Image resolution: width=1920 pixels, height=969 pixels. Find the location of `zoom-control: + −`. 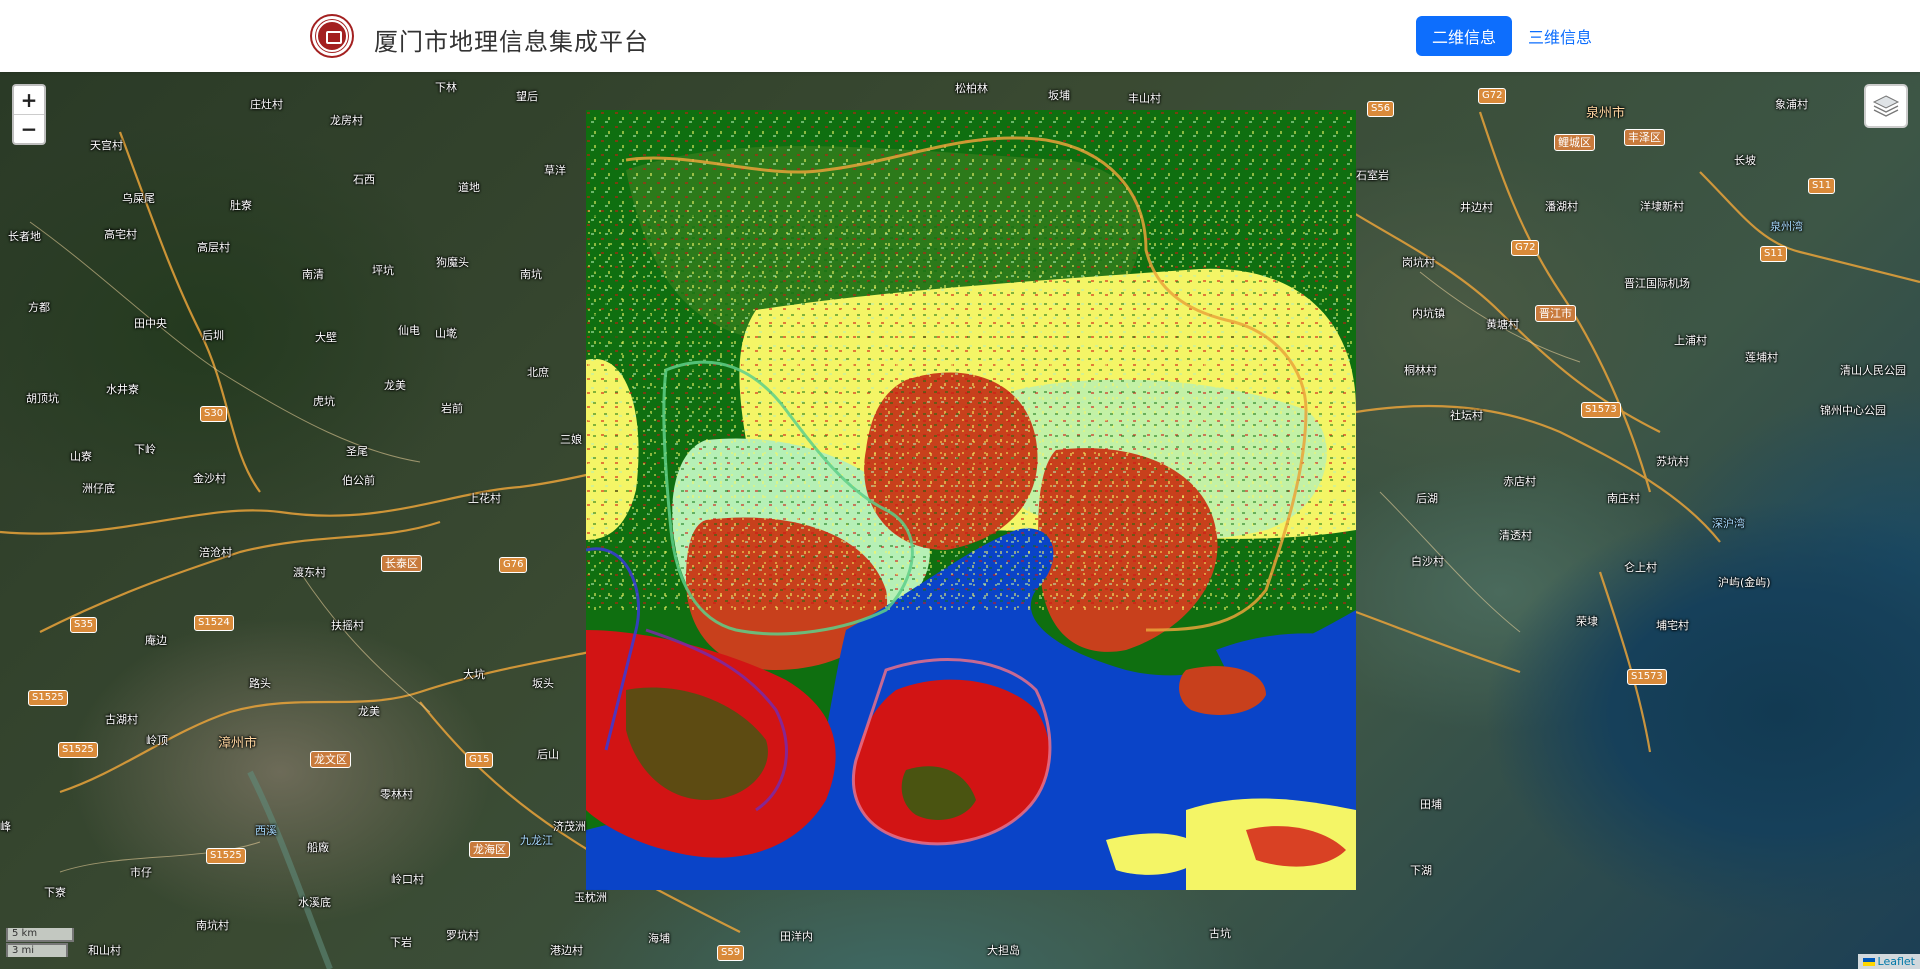

zoom-control: + − is located at coordinates (29, 114).